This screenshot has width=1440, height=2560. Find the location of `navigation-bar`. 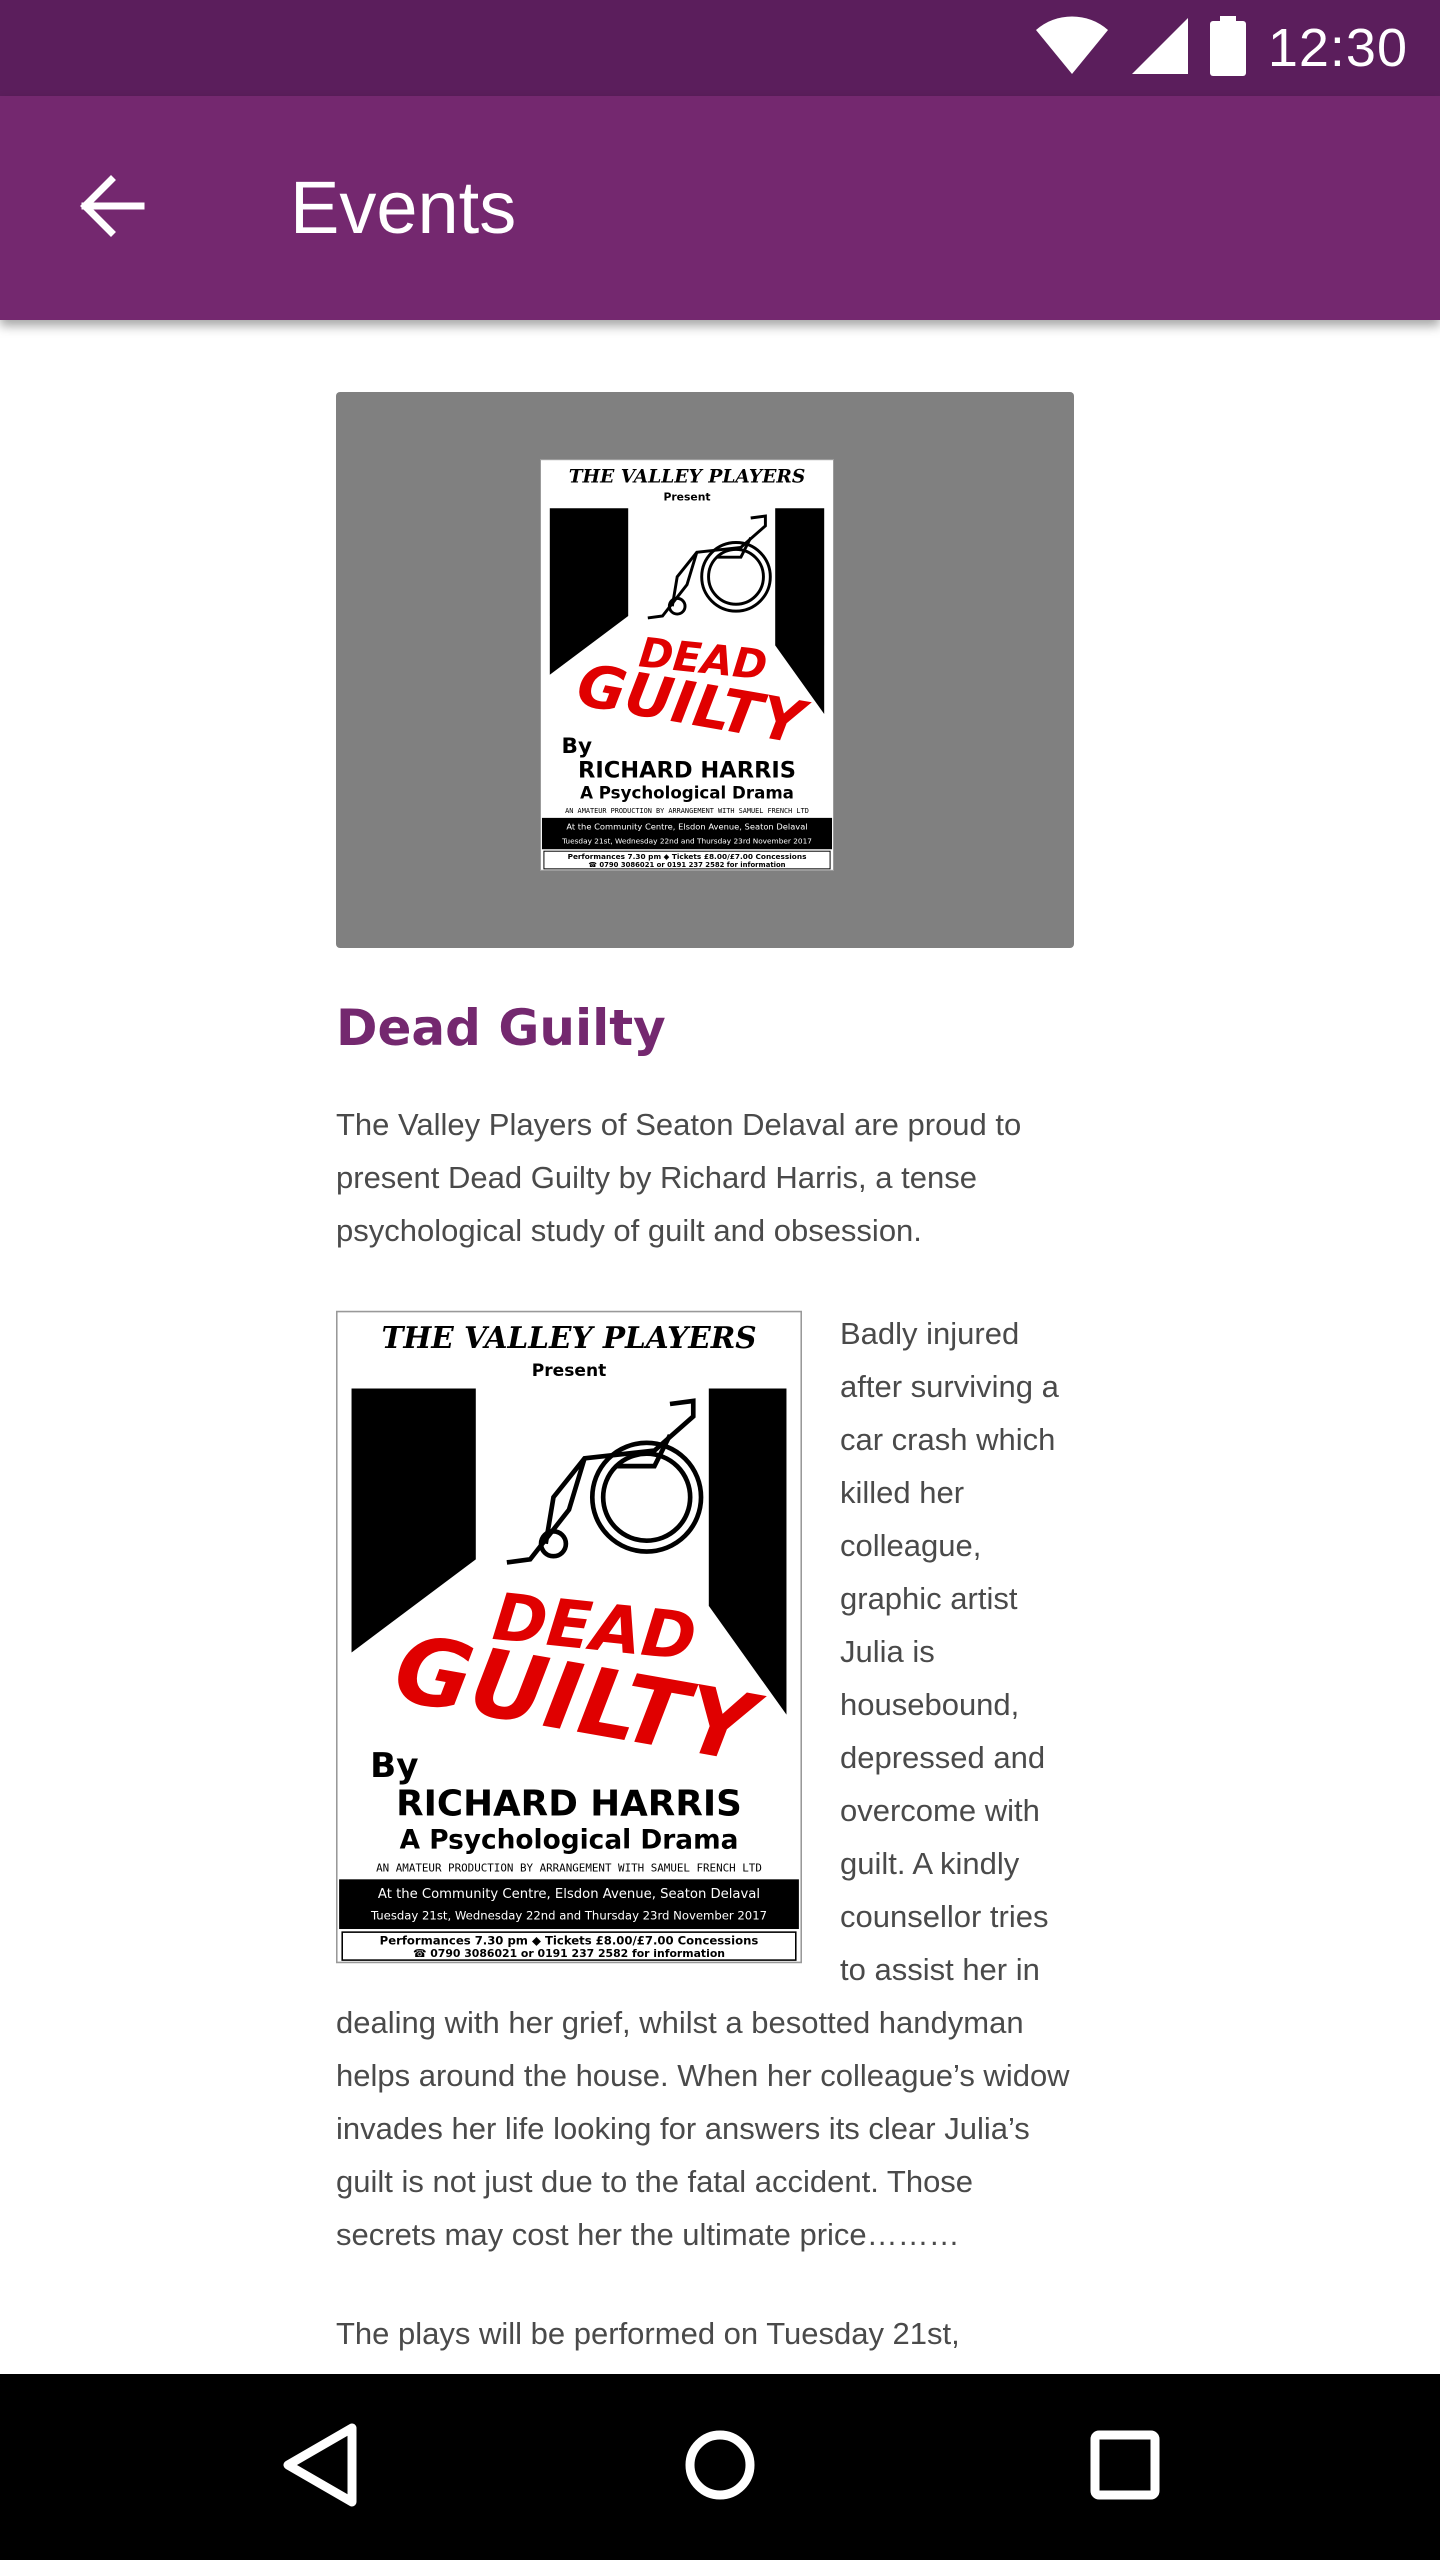

navigation-bar is located at coordinates (720, 2467).